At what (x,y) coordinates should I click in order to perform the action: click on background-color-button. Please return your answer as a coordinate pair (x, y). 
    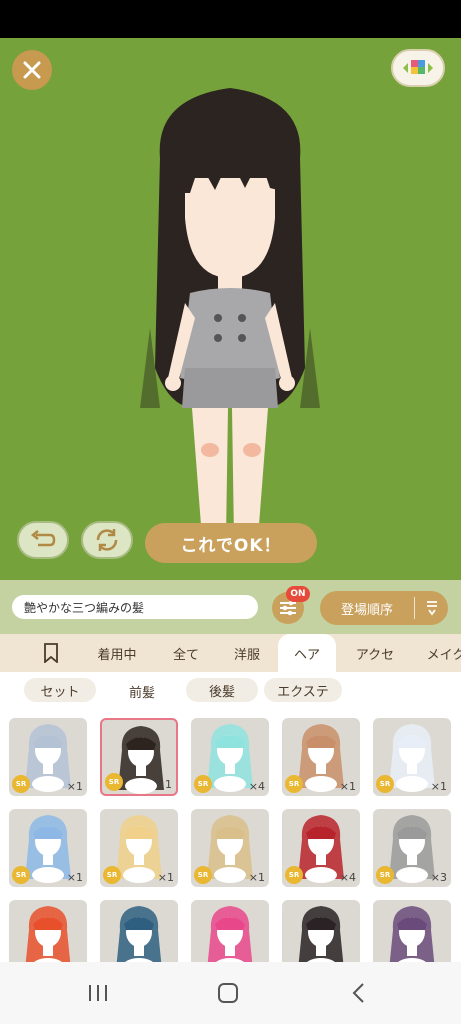
    Looking at the image, I should click on (418, 68).